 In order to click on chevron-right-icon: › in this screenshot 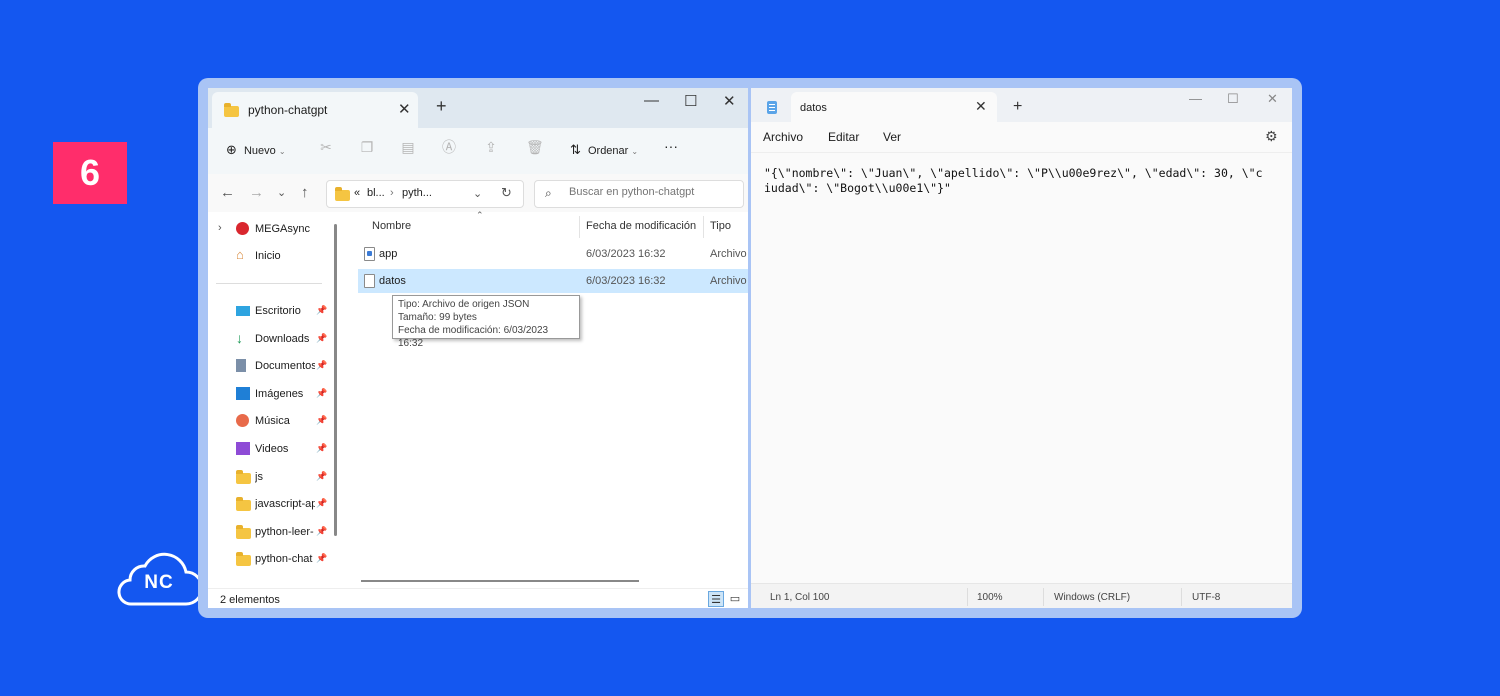, I will do `click(220, 228)`.